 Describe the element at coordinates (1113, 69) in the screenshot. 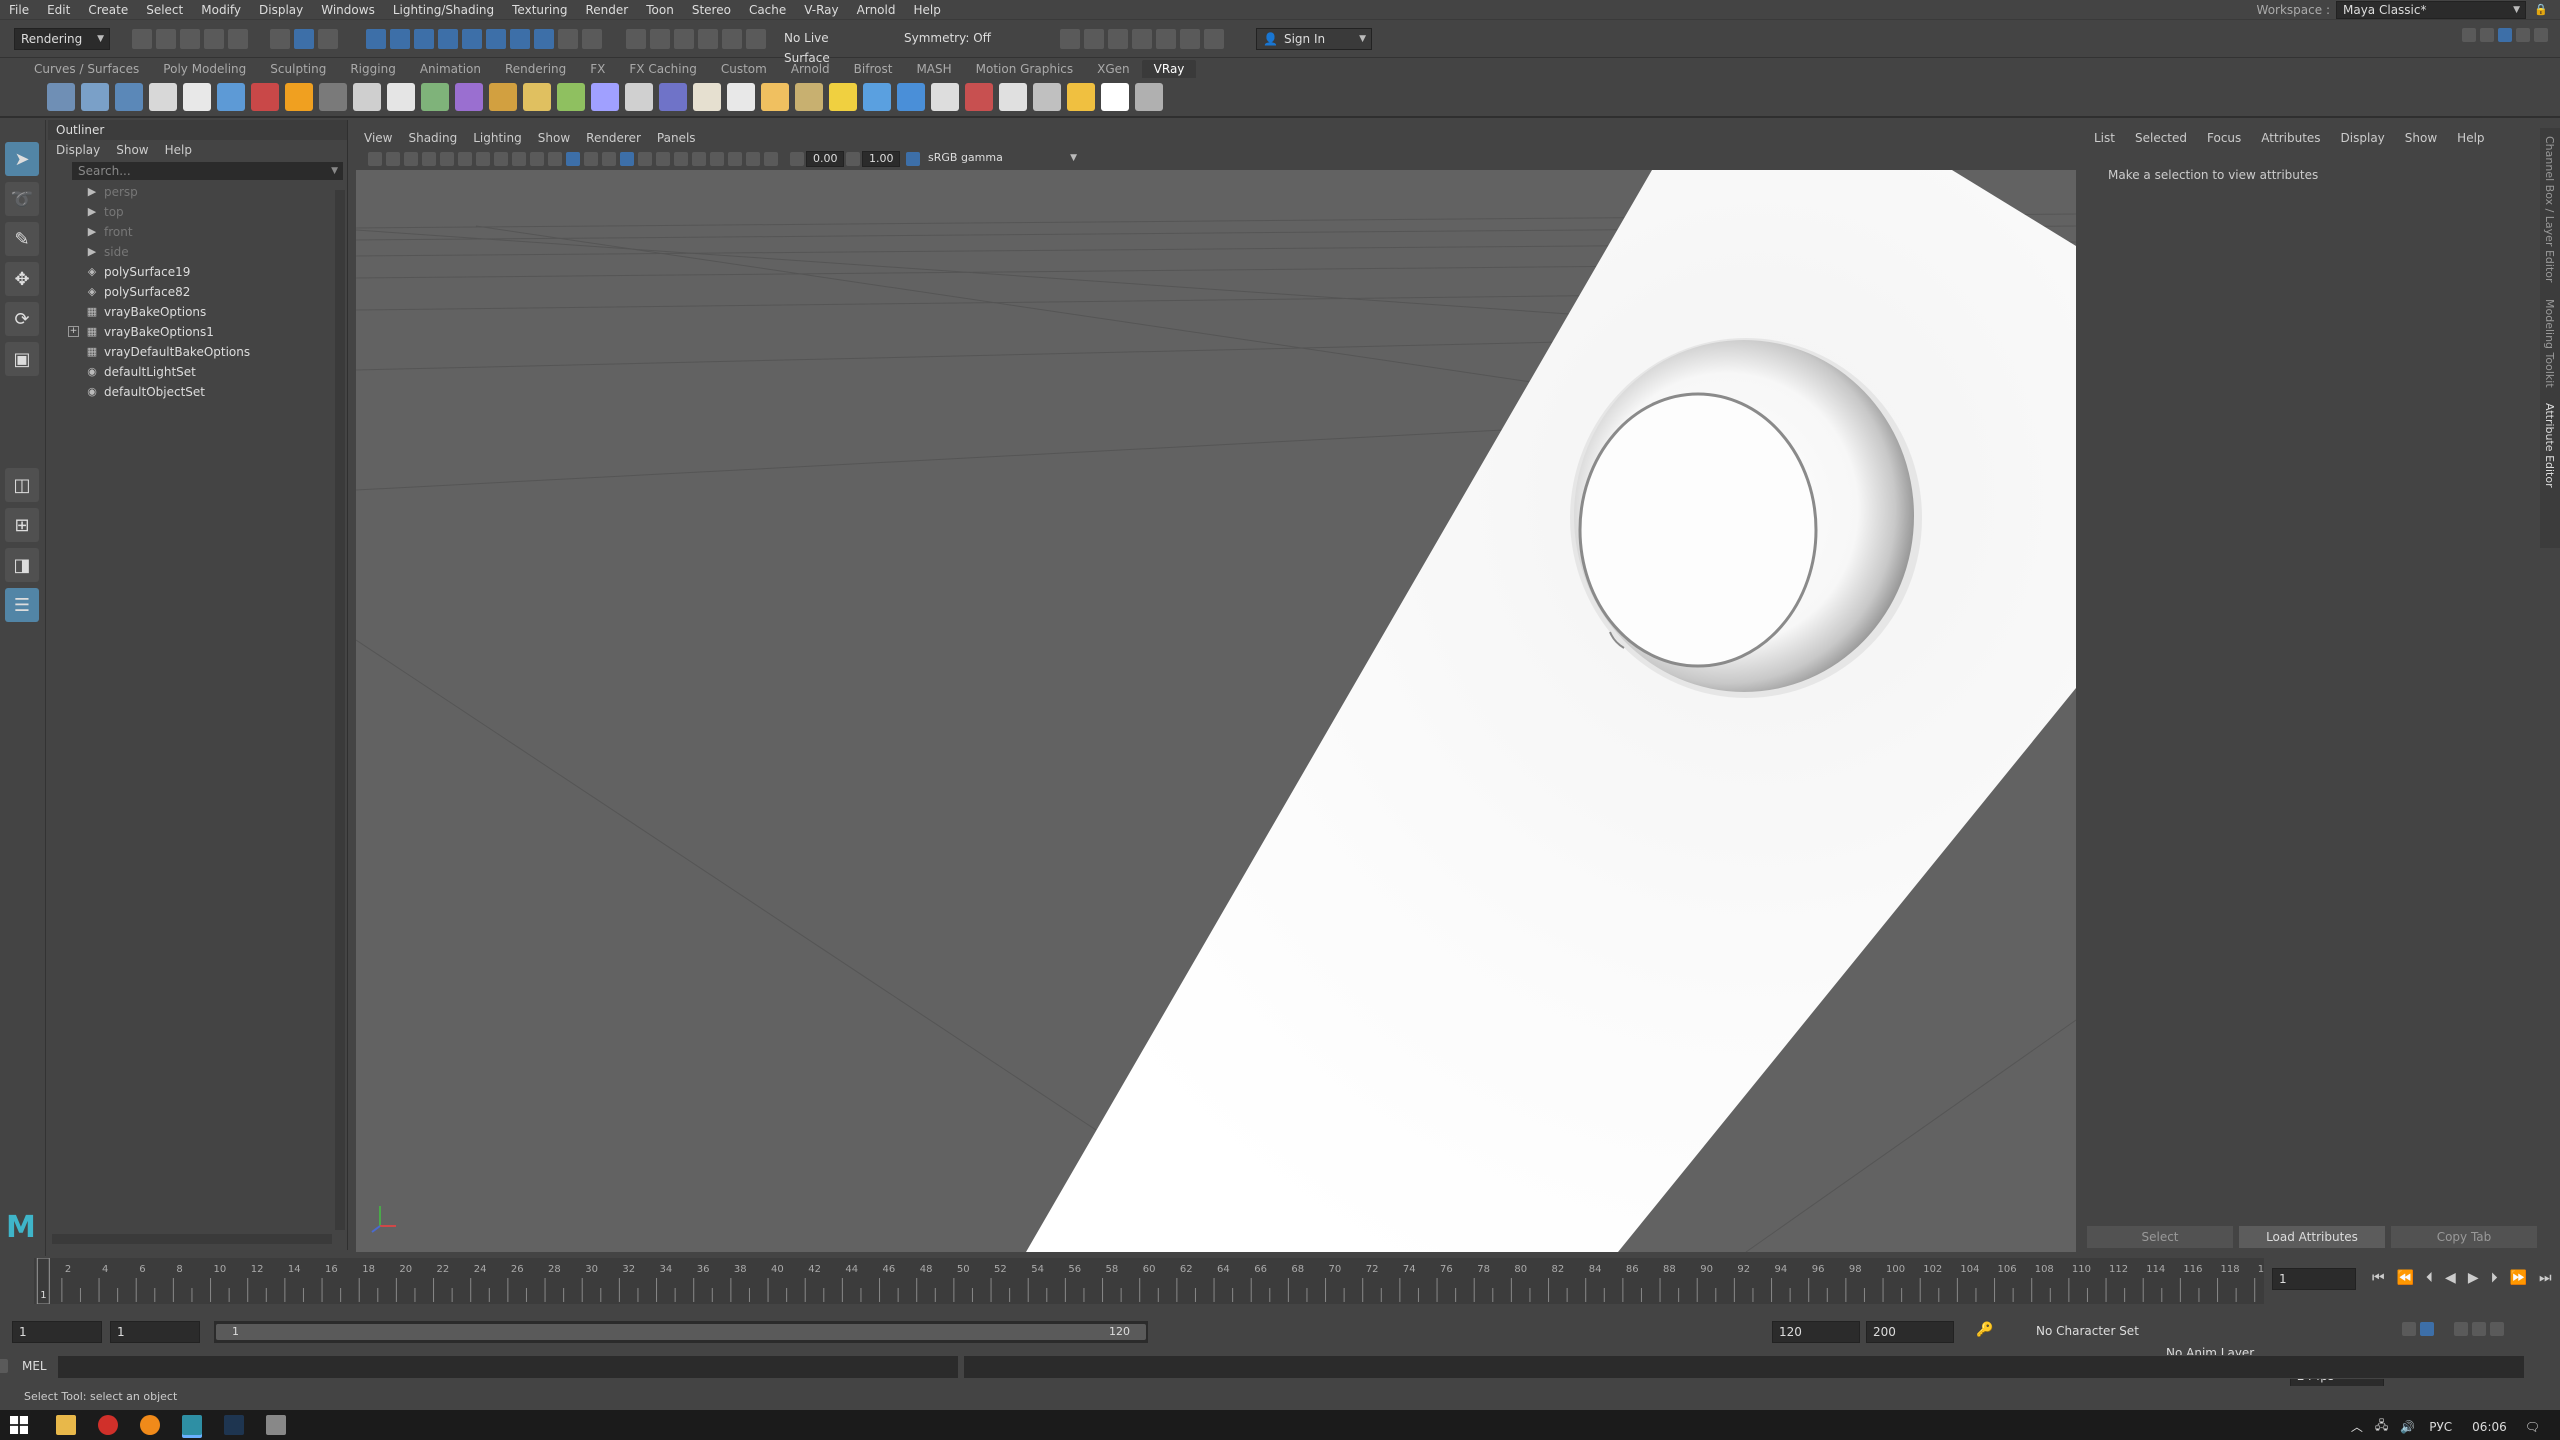

I see `shelf-tab-xgen: XGen` at that location.